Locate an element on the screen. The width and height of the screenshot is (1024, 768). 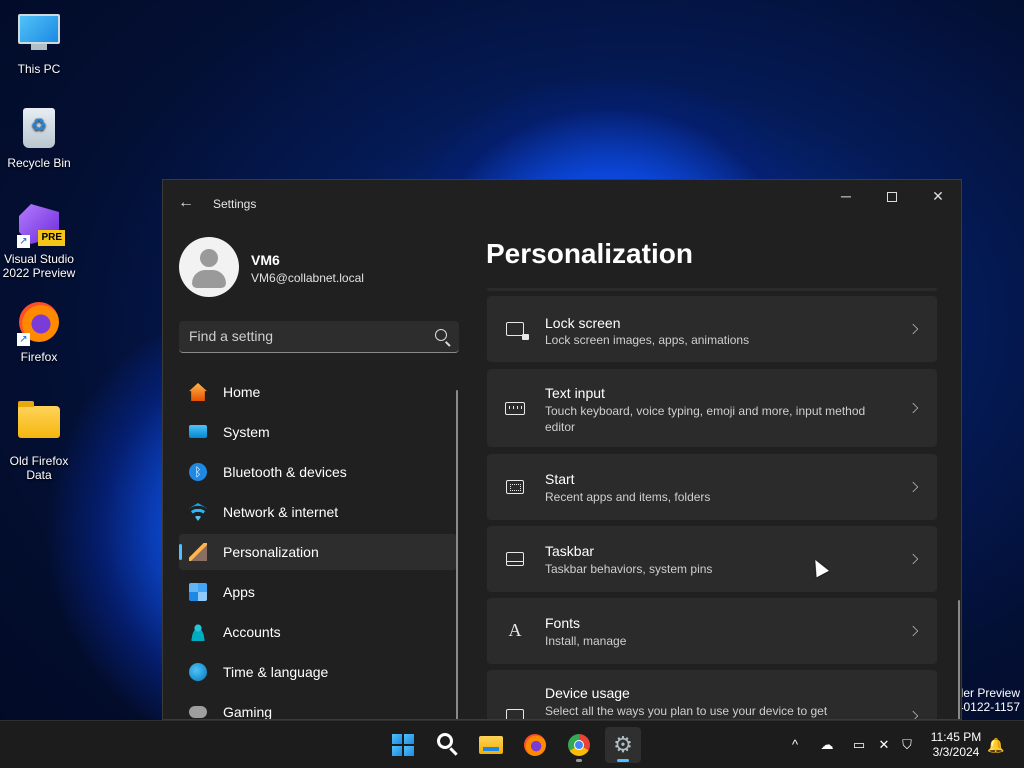
search-input is located at coordinates (299, 336).